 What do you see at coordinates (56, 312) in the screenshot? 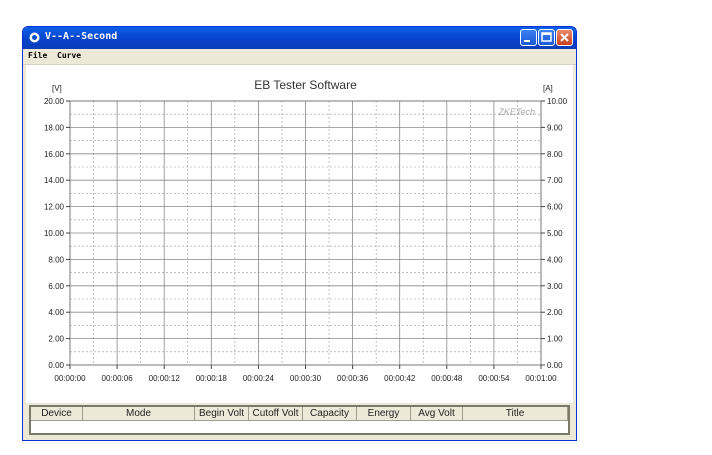
I see `y-left-tick-label: 4.00` at bounding box center [56, 312].